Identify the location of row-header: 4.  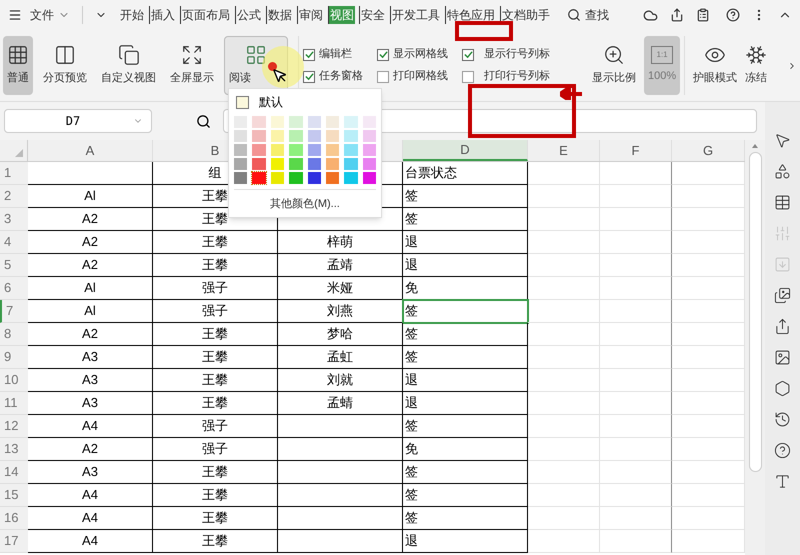
(14, 242).